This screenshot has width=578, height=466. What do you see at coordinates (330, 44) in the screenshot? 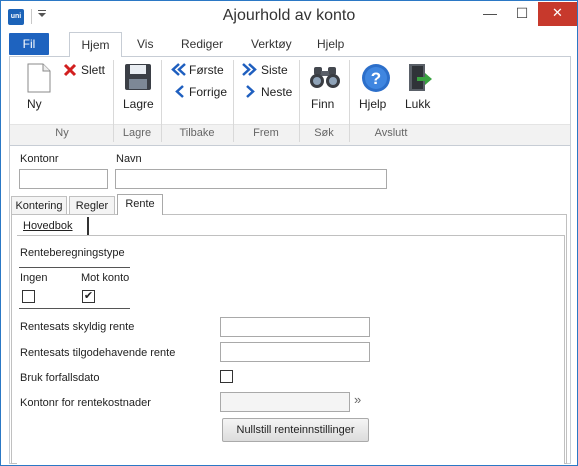
I see `tab-hjelp: Hjelp` at bounding box center [330, 44].